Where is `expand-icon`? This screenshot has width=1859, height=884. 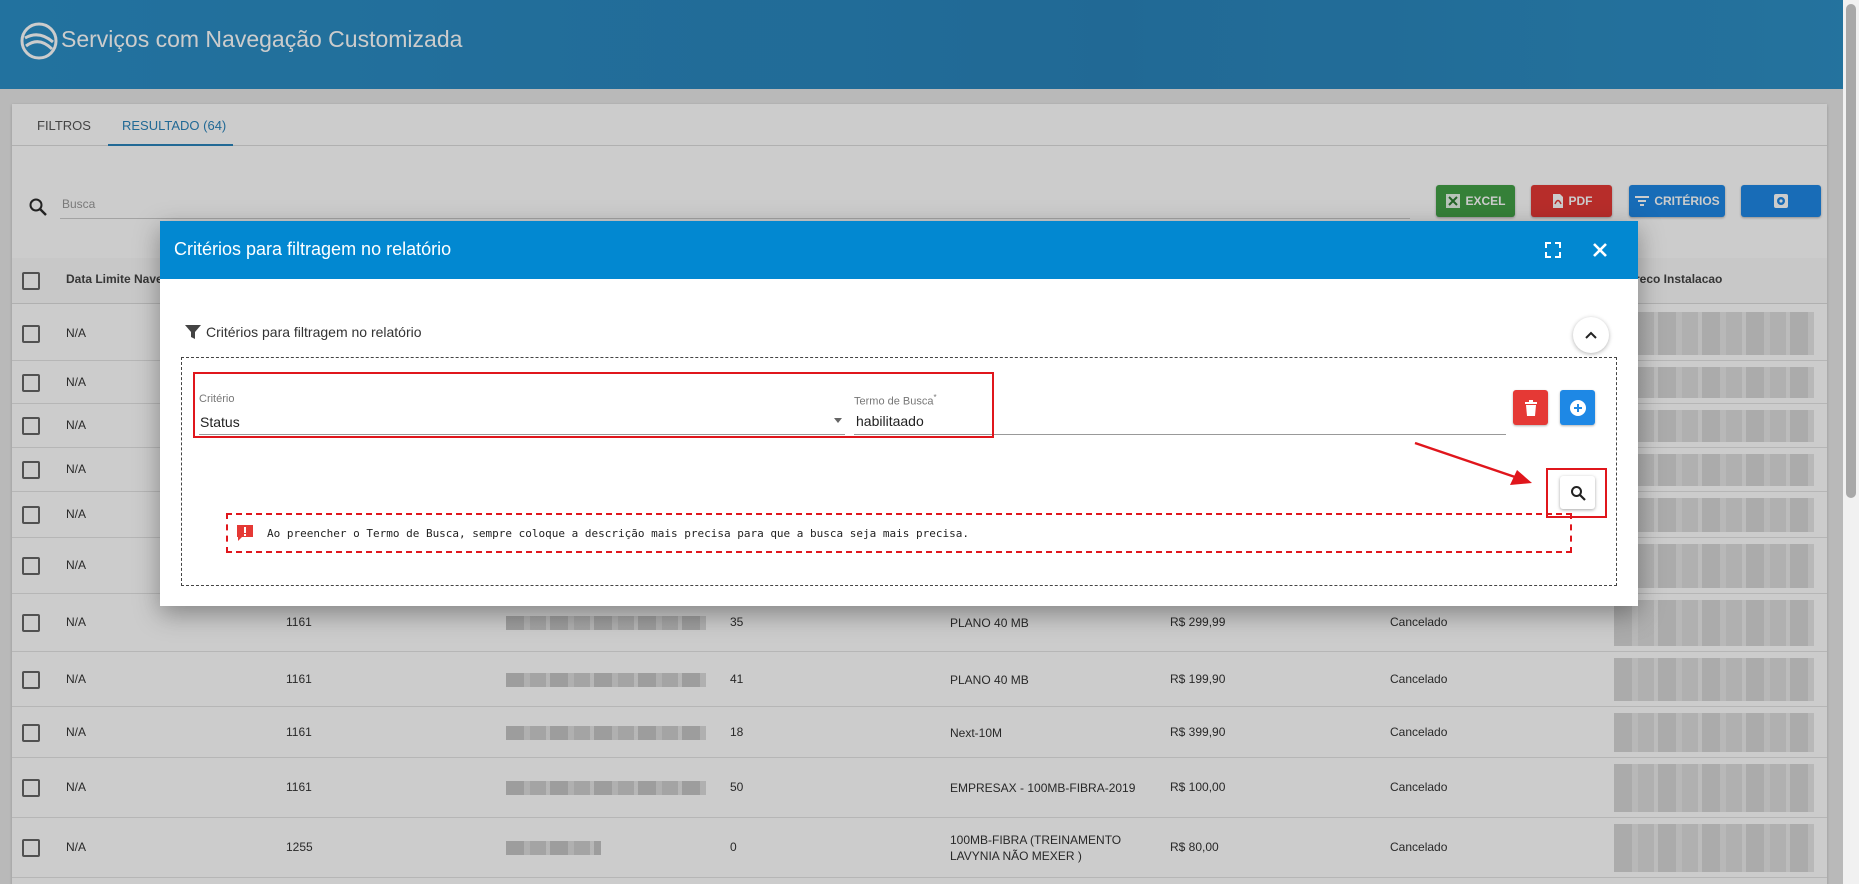 expand-icon is located at coordinates (1553, 250).